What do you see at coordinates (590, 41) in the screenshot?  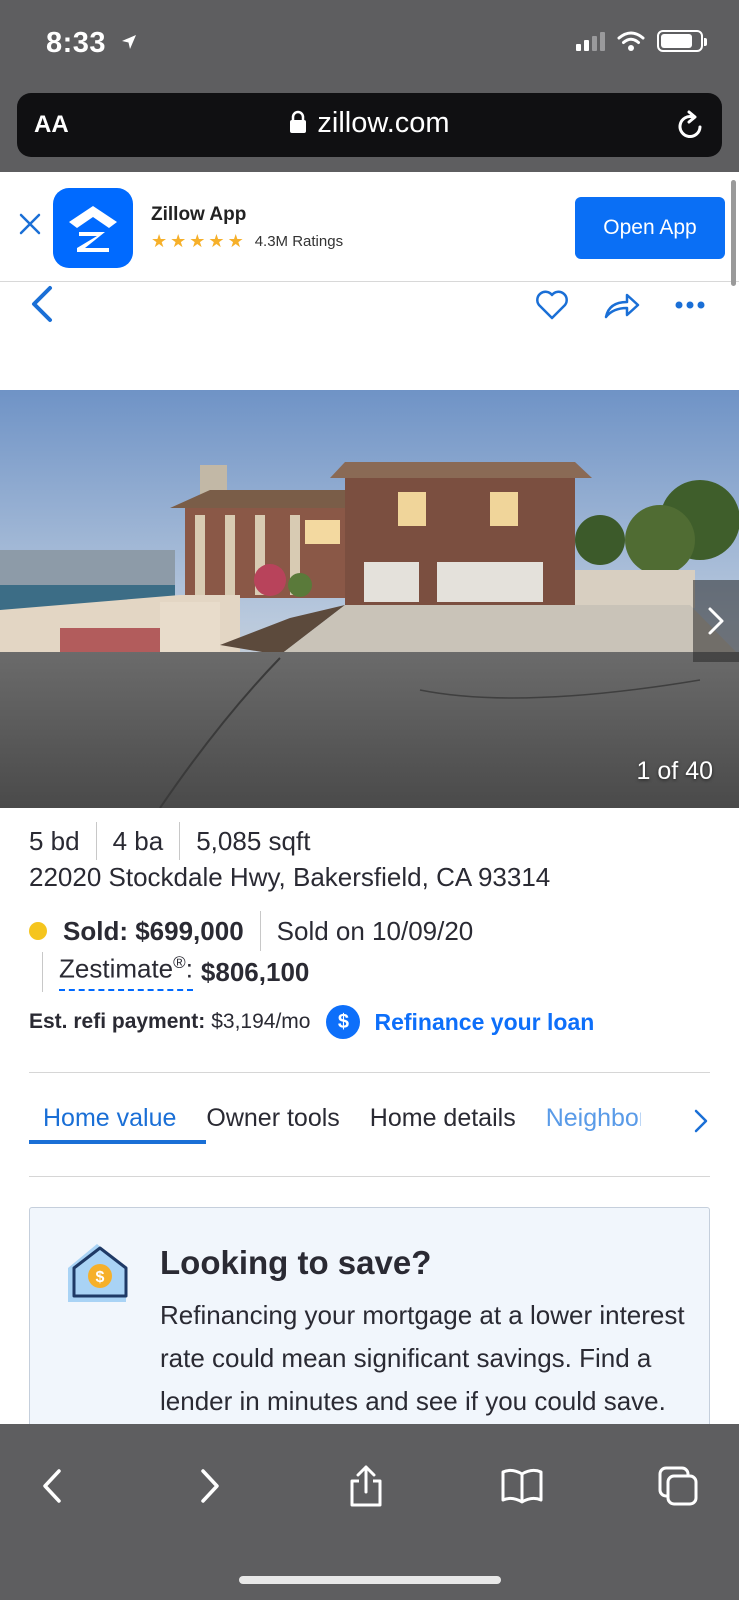 I see `cellular-signal-icon` at bounding box center [590, 41].